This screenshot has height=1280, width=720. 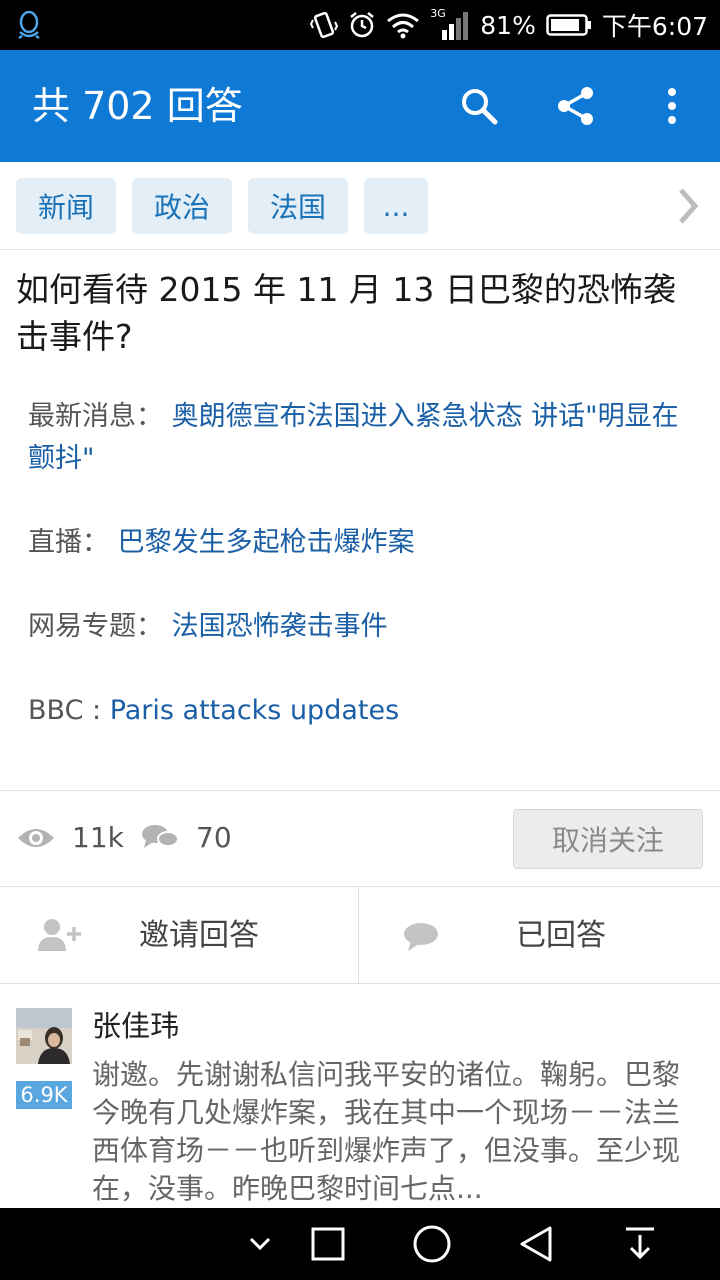 I want to click on status-bar: 3G 81% 下午6:07, so click(x=360, y=25).